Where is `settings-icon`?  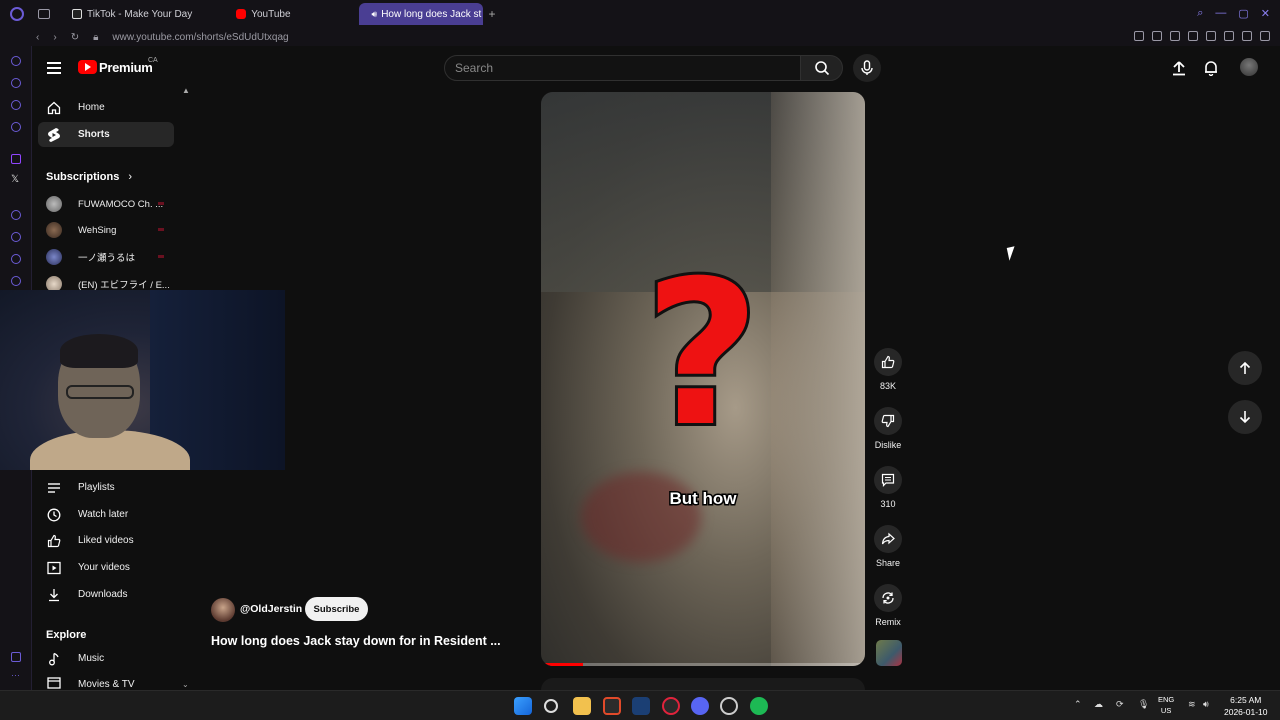 settings-icon is located at coordinates (16, 281).